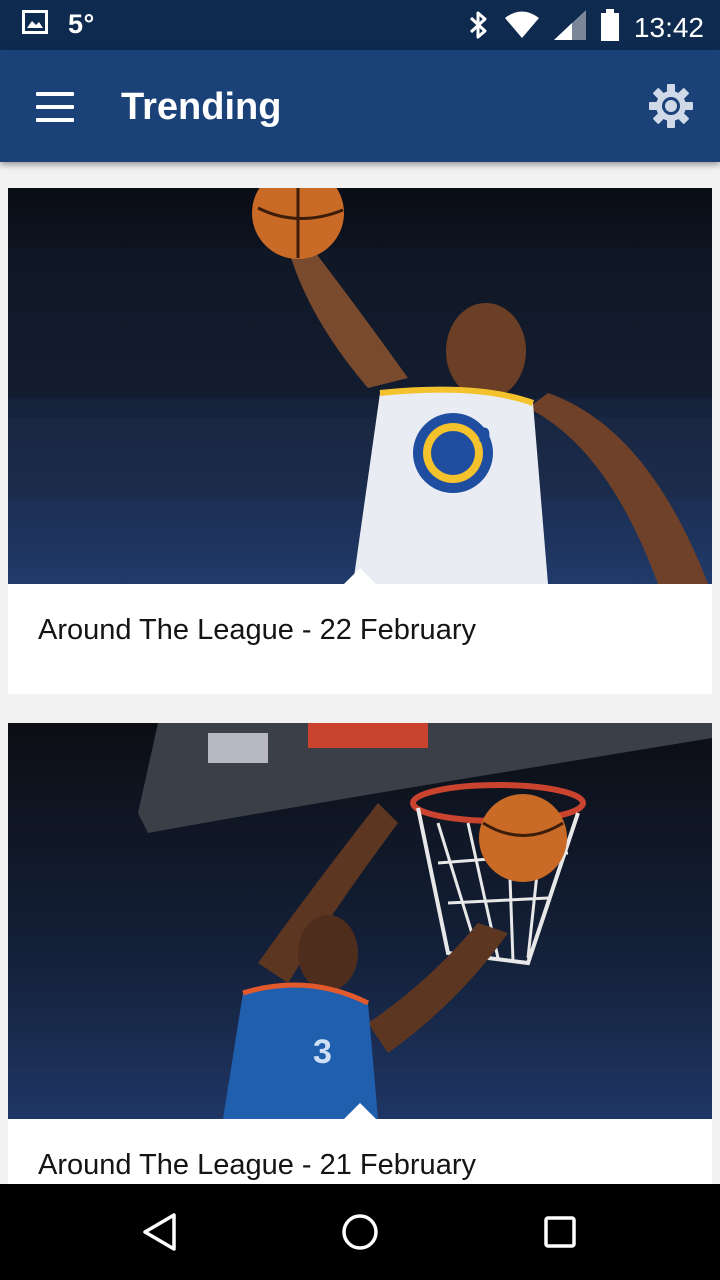  I want to click on article-title: Around The League - 21 February, so click(257, 1165).